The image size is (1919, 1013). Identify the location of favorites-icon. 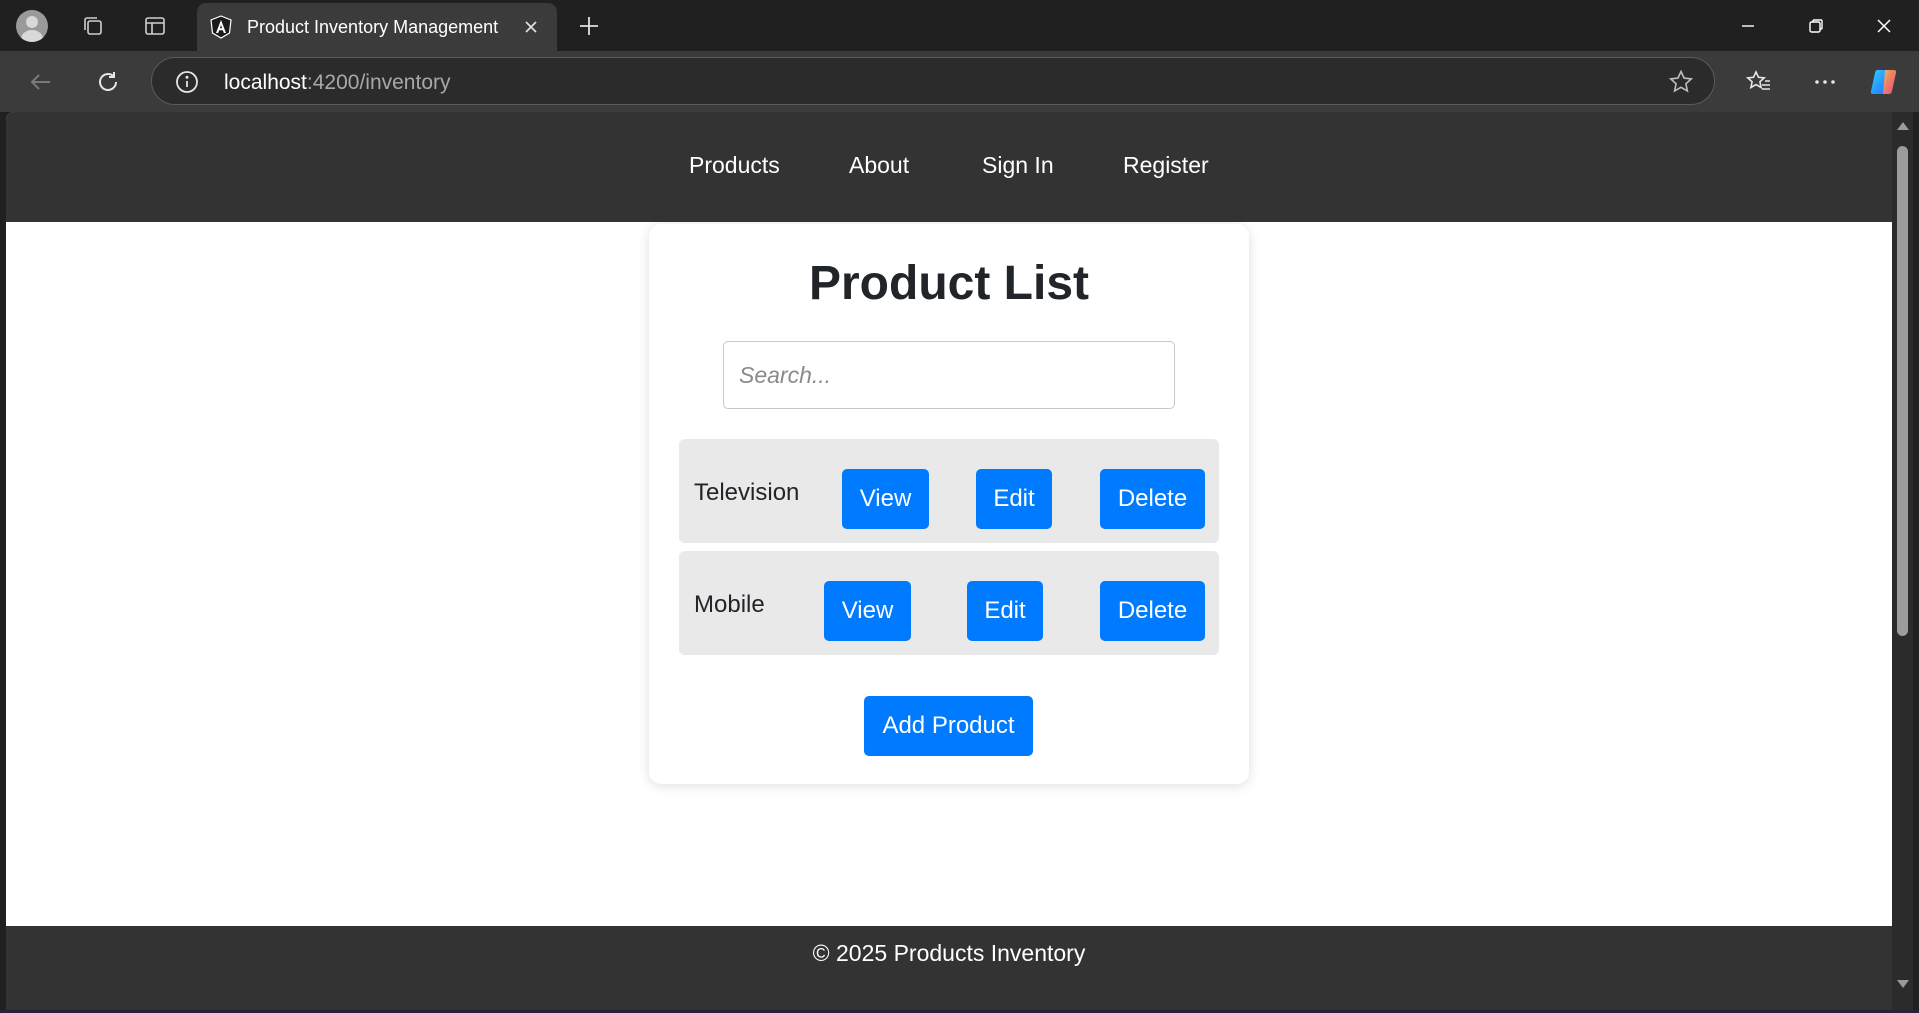
(1759, 82).